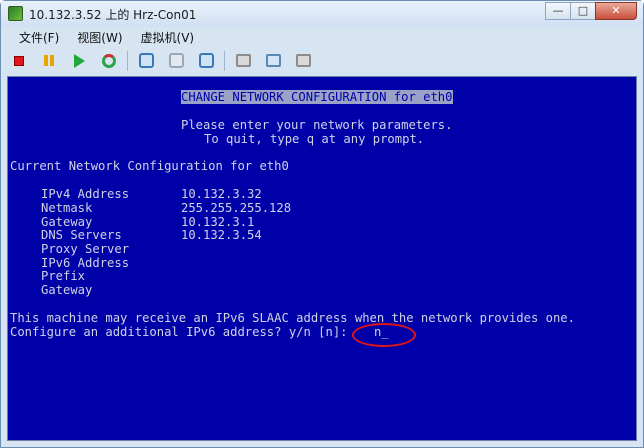 Image resolution: width=644 pixels, height=448 pixels. I want to click on window-controls: — □ ✕, so click(591, 11).